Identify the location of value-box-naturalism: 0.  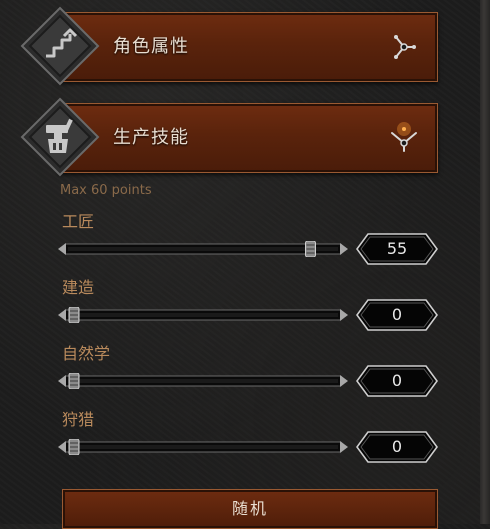
(397, 381).